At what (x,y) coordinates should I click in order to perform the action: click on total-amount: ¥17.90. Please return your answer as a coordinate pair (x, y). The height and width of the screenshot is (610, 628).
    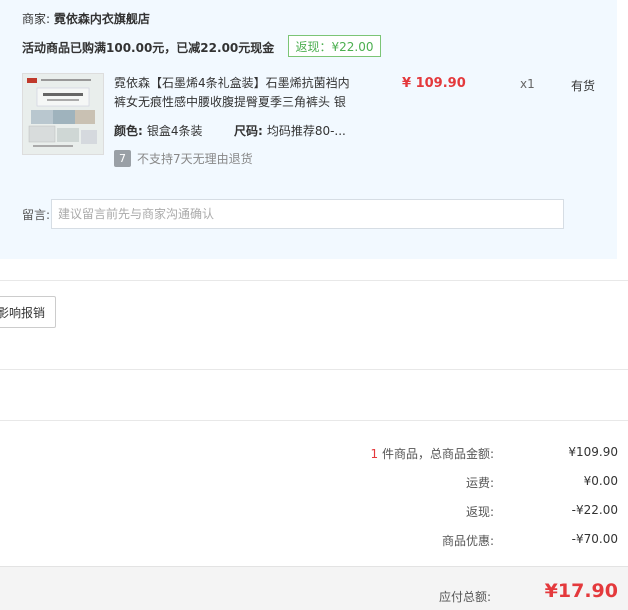
    Looking at the image, I should click on (581, 591).